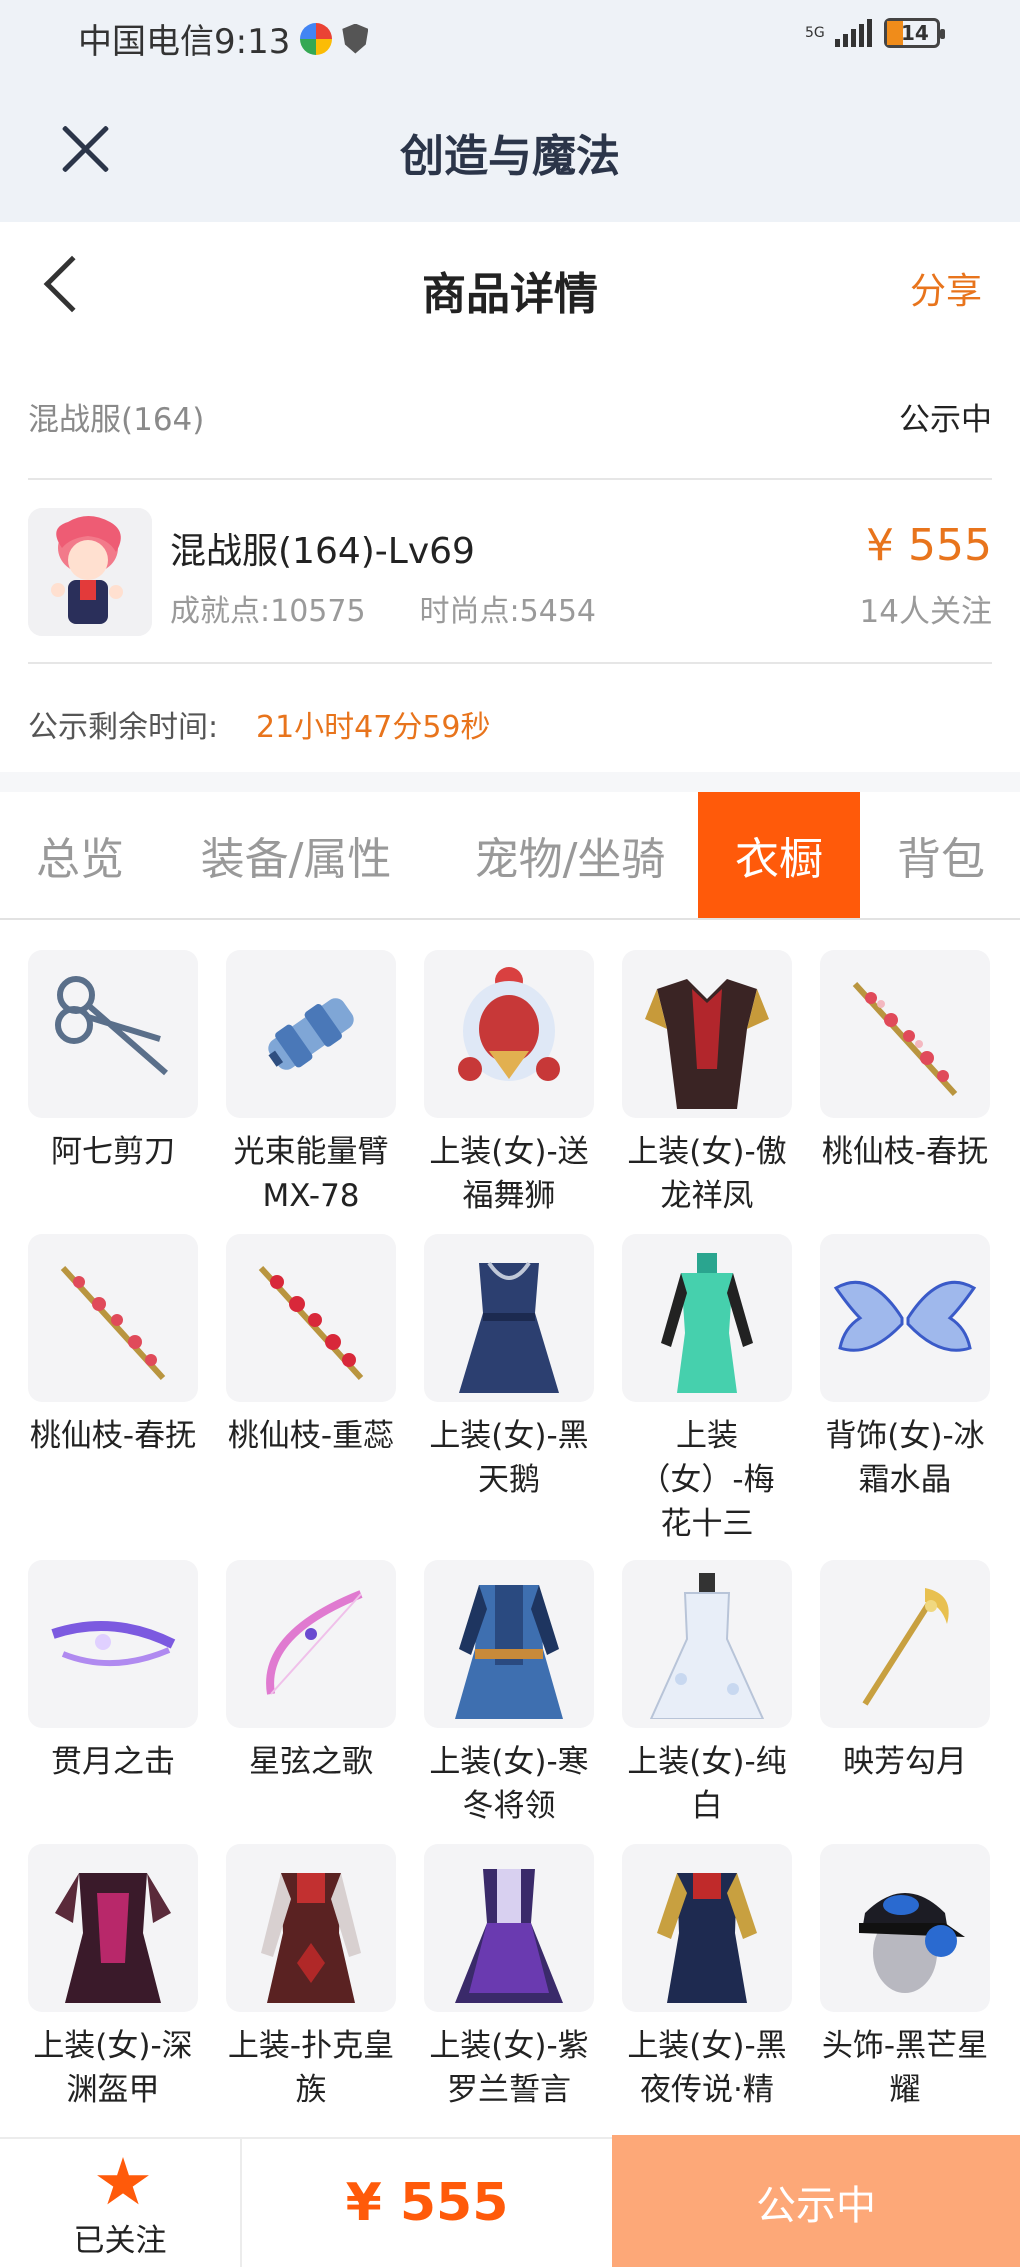  I want to click on server-name: 混战服(164), so click(116, 420).